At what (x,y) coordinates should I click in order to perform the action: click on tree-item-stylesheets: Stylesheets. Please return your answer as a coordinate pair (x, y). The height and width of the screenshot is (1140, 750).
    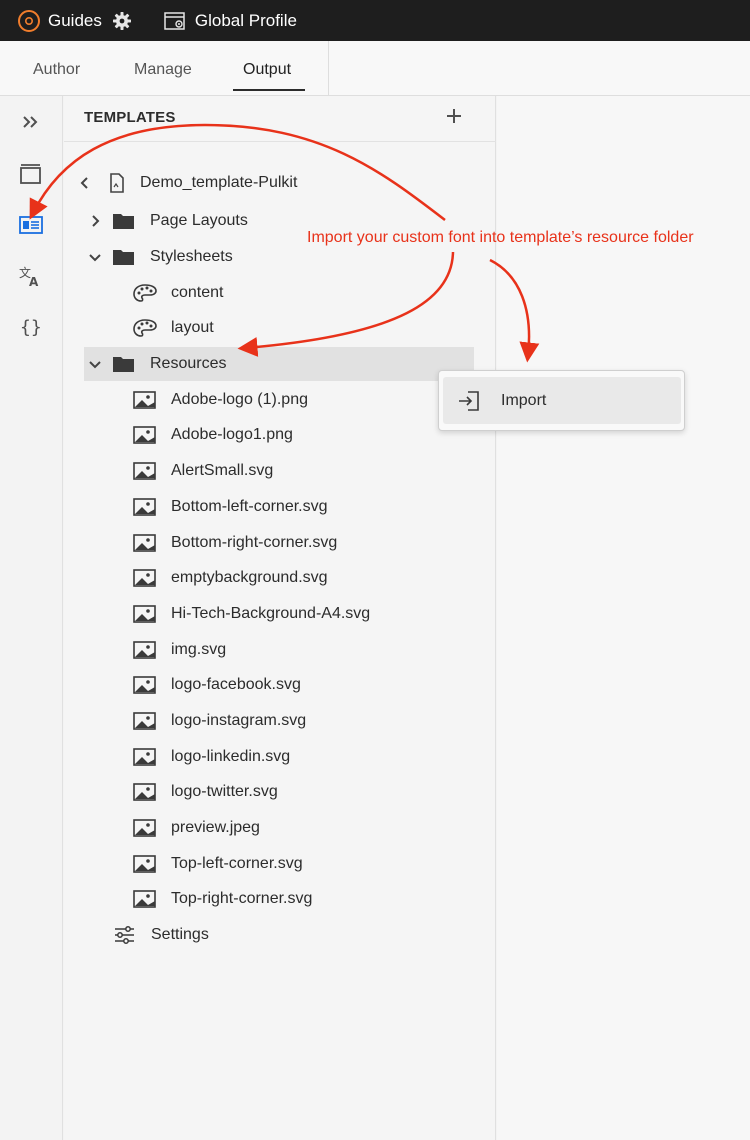
    Looking at the image, I should click on (160, 257).